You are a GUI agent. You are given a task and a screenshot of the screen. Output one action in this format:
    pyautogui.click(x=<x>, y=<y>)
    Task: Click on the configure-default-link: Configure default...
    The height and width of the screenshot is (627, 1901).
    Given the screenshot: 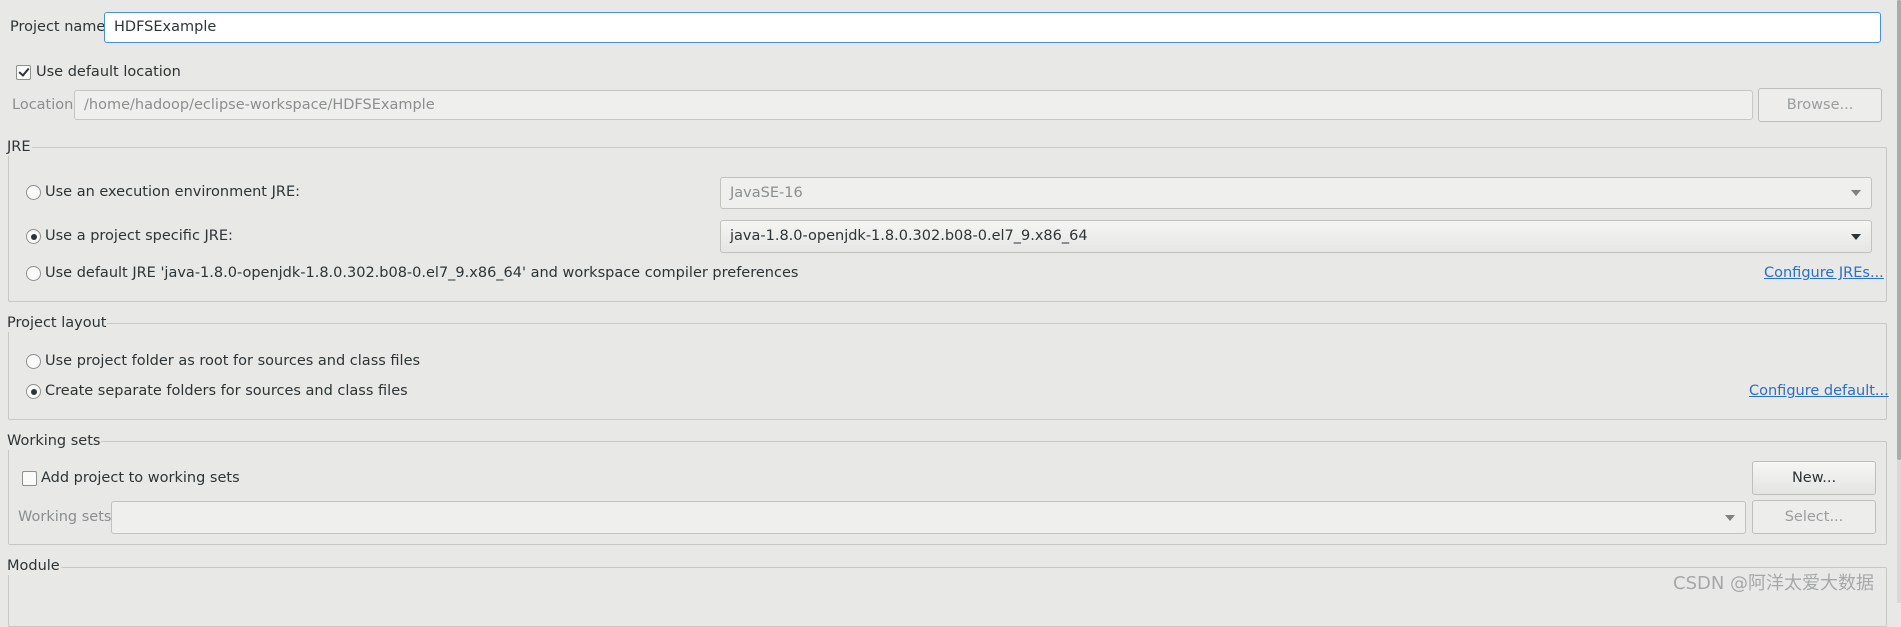 What is the action you would take?
    pyautogui.click(x=1819, y=391)
    